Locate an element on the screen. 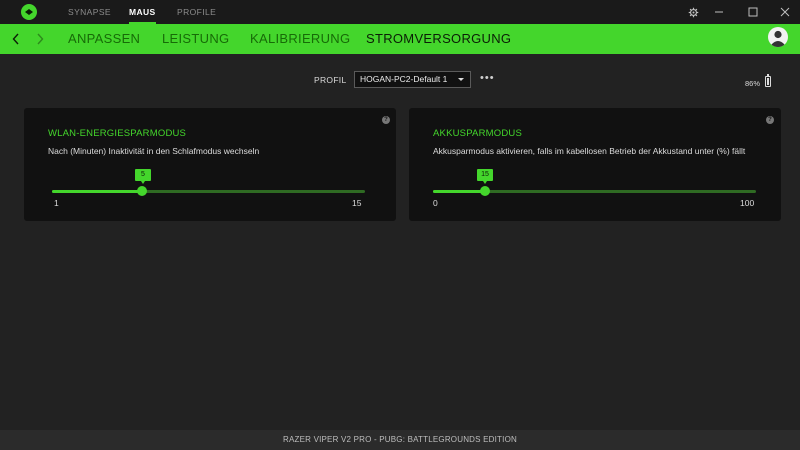 This screenshot has width=800, height=450. profile-label: PROFIL is located at coordinates (330, 80).